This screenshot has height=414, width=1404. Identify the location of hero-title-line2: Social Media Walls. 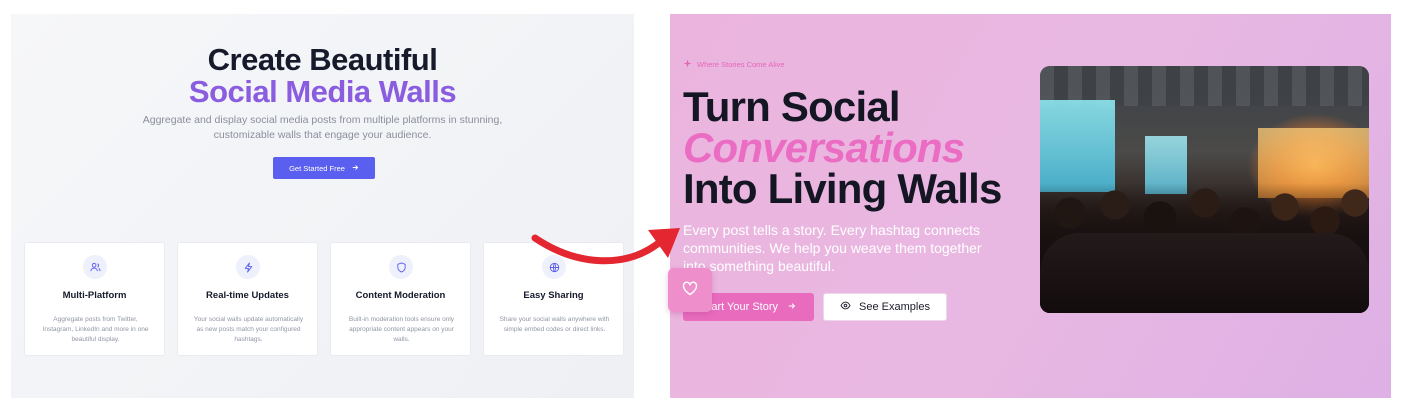
(322, 91).